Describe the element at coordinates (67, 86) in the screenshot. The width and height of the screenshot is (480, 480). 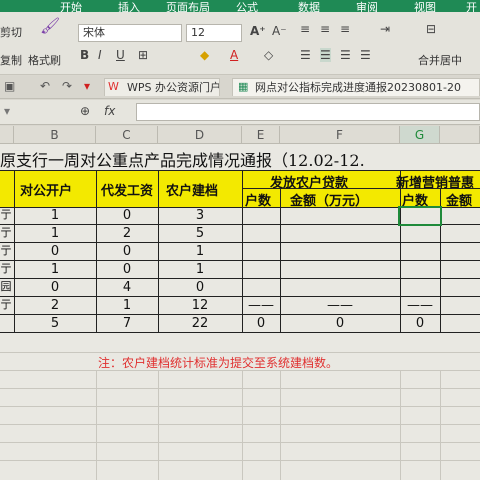
I see `redo-icon: ↷` at that location.